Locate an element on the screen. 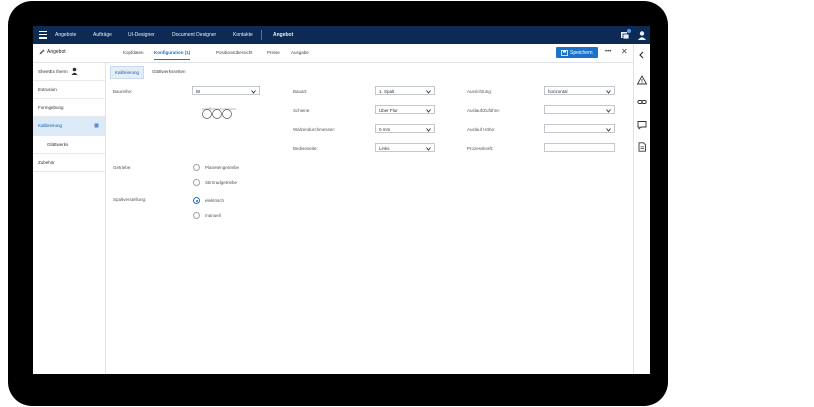  elektrisch-radio is located at coordinates (196, 200).